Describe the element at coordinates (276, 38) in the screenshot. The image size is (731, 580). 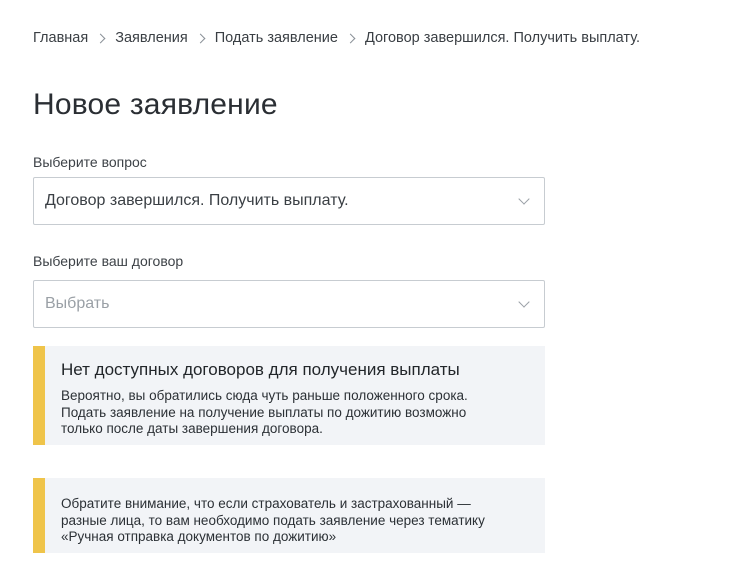
I see `breadcrumb-submit-application: Подать заявление` at that location.